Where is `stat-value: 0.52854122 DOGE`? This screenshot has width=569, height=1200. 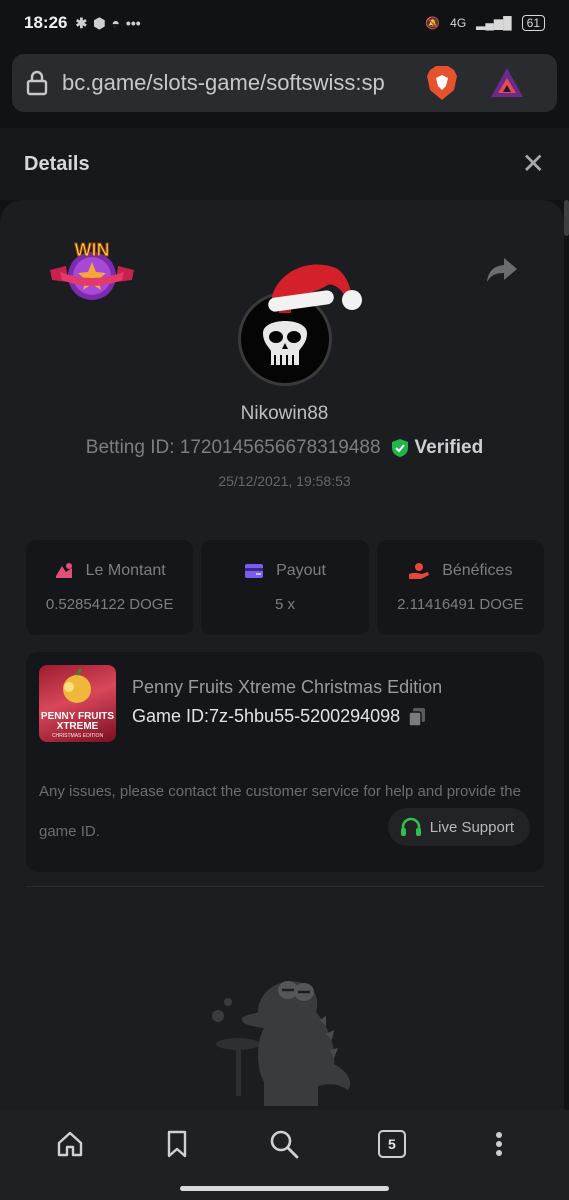
stat-value: 0.52854122 DOGE is located at coordinates (109, 604).